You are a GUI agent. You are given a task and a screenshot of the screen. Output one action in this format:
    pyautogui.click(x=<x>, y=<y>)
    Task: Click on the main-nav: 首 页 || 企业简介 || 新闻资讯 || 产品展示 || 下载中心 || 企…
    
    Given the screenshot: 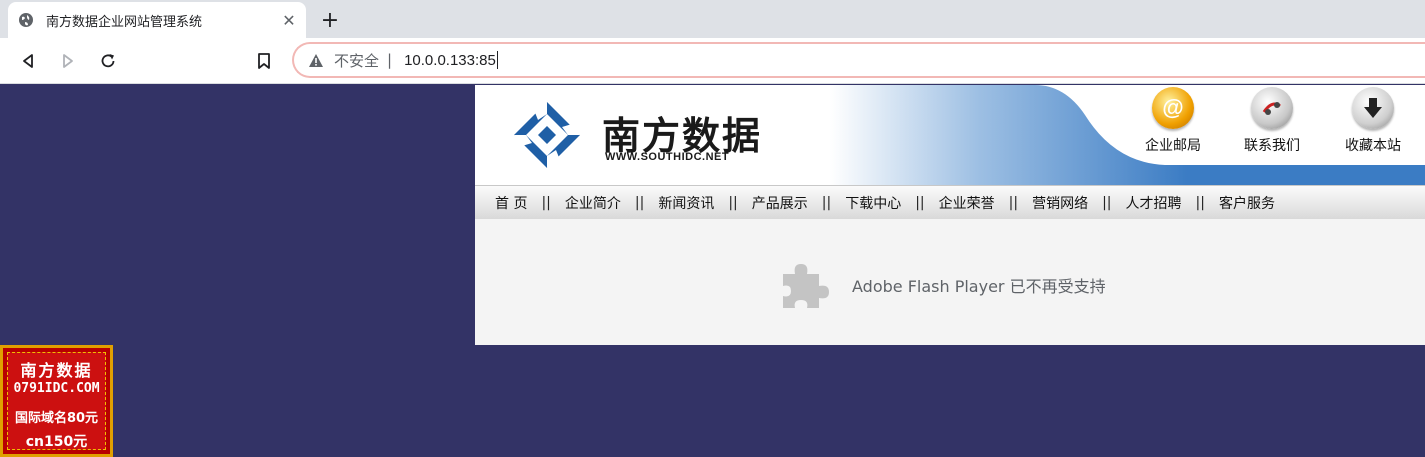 What is the action you would take?
    pyautogui.click(x=950, y=202)
    